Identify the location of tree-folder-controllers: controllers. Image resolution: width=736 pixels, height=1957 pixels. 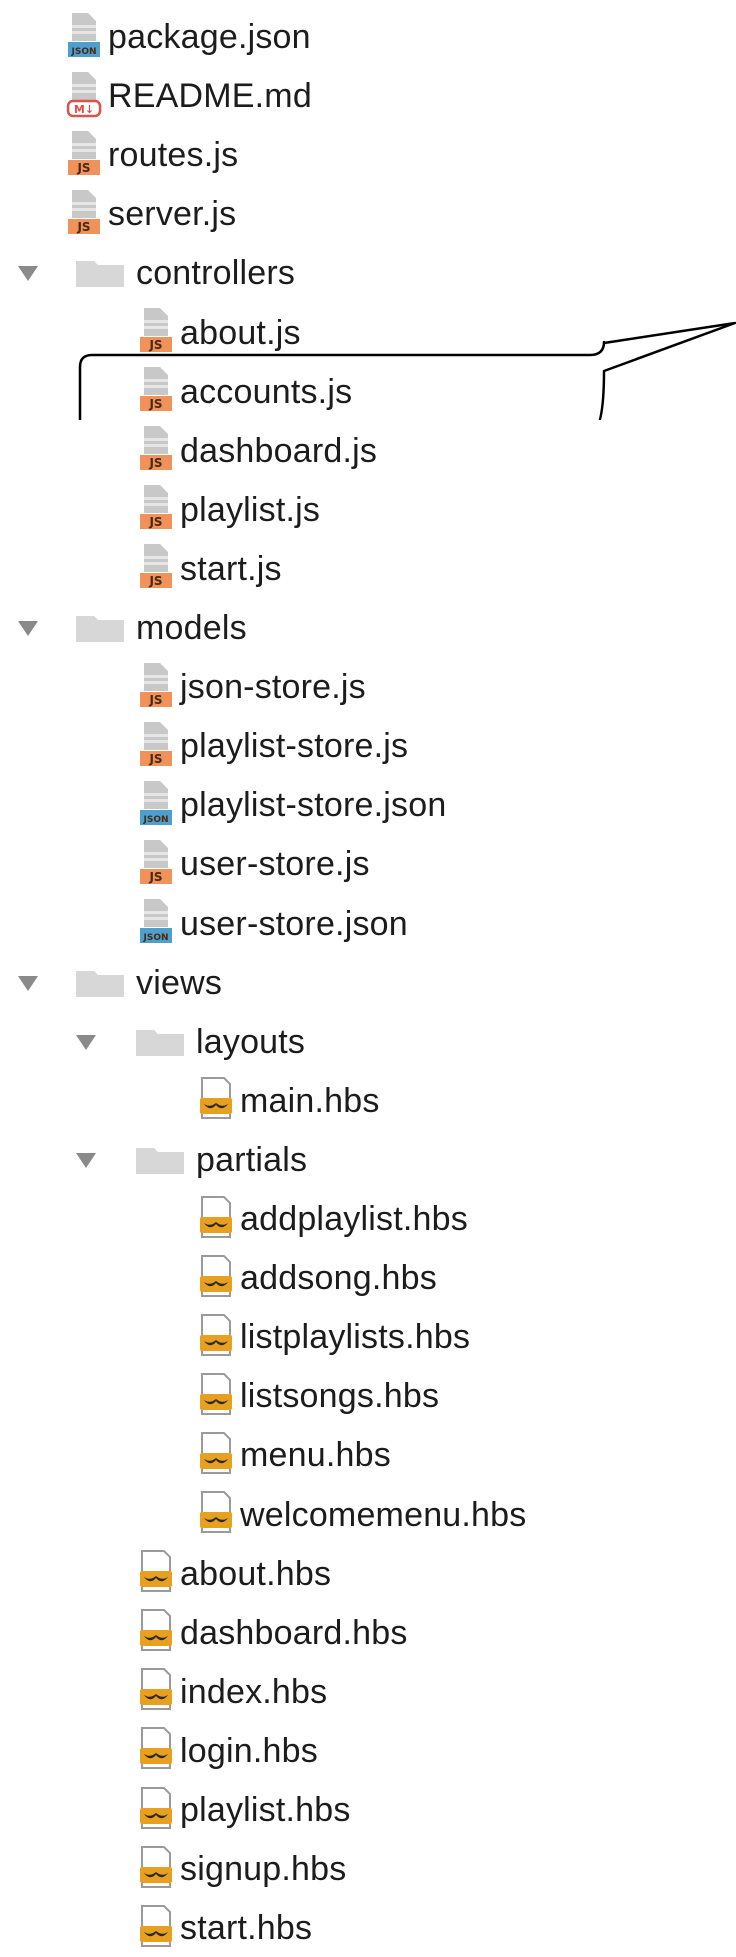
(185, 273).